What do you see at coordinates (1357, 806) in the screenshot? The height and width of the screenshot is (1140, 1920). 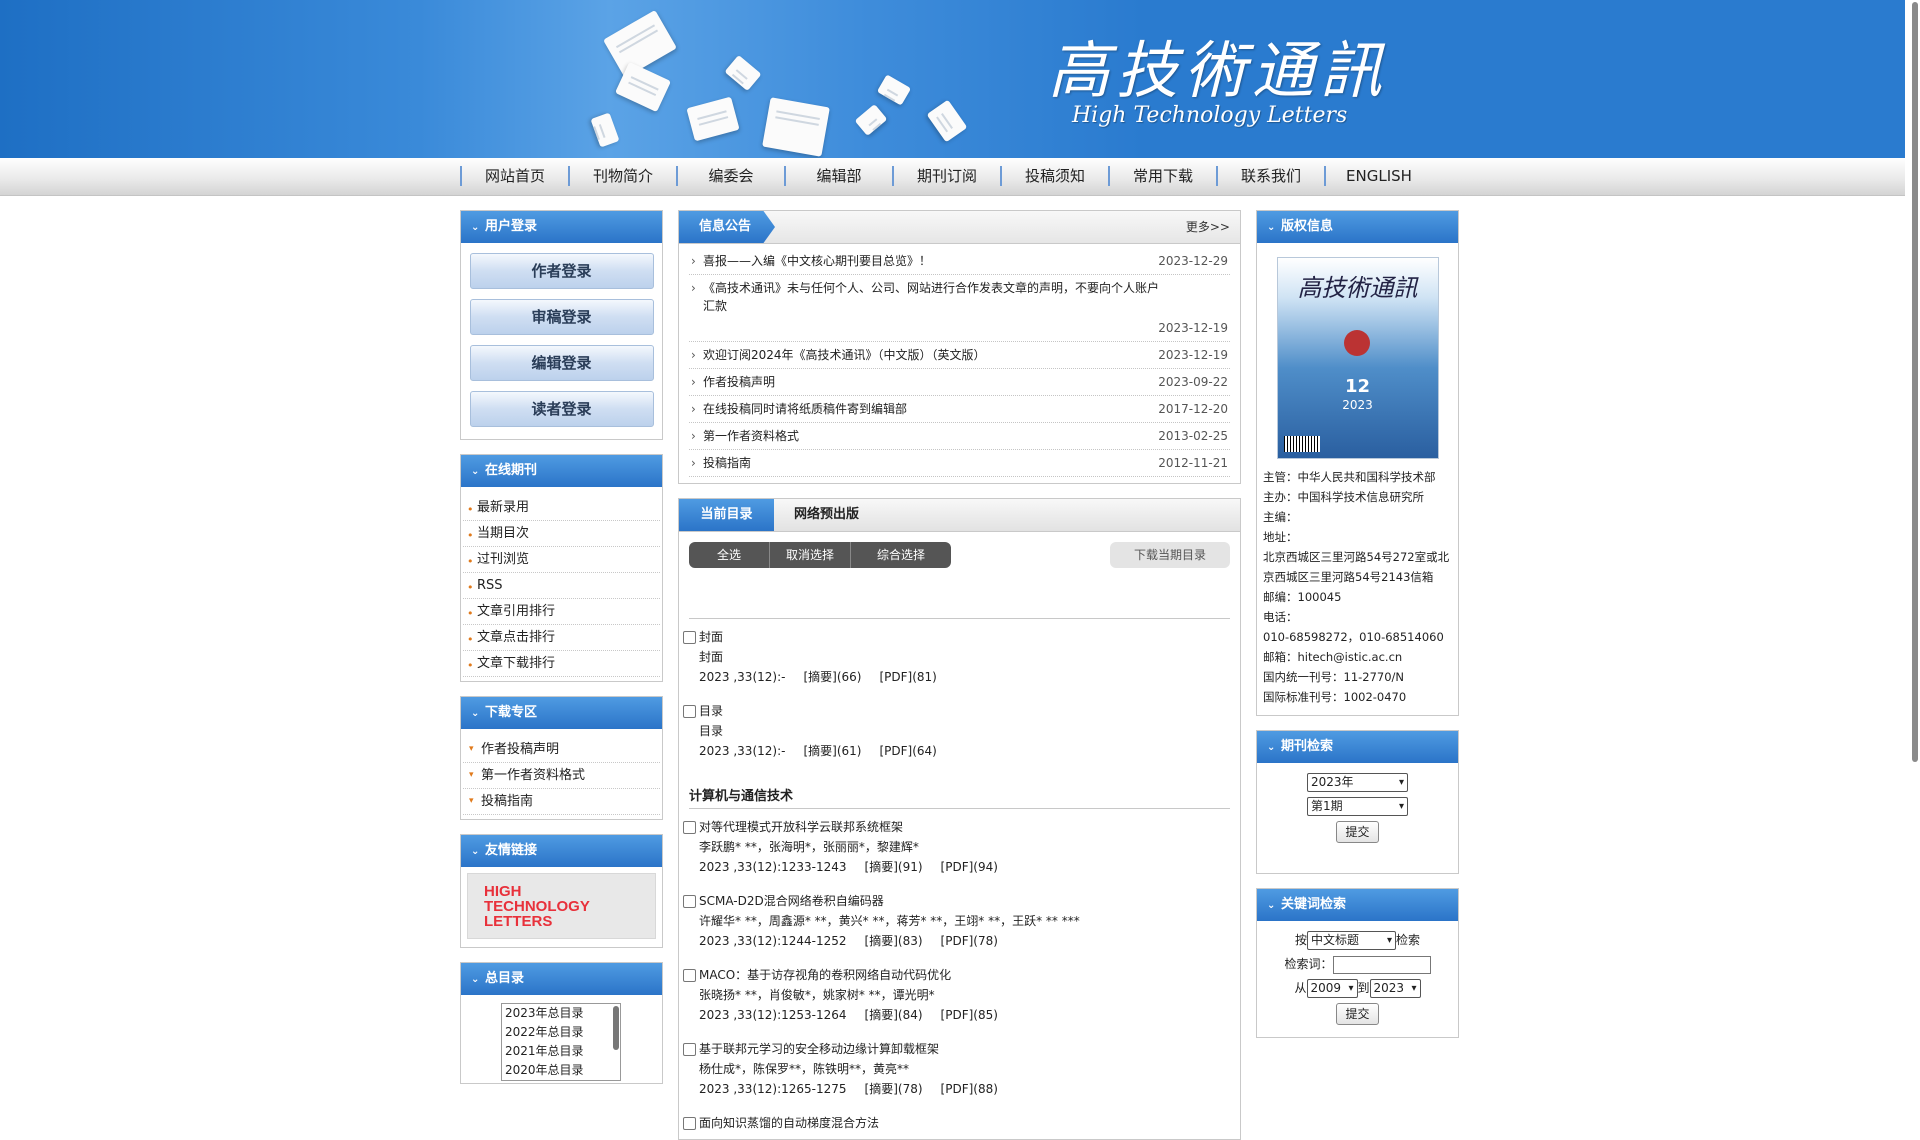 I see `issue-select: 第1期` at bounding box center [1357, 806].